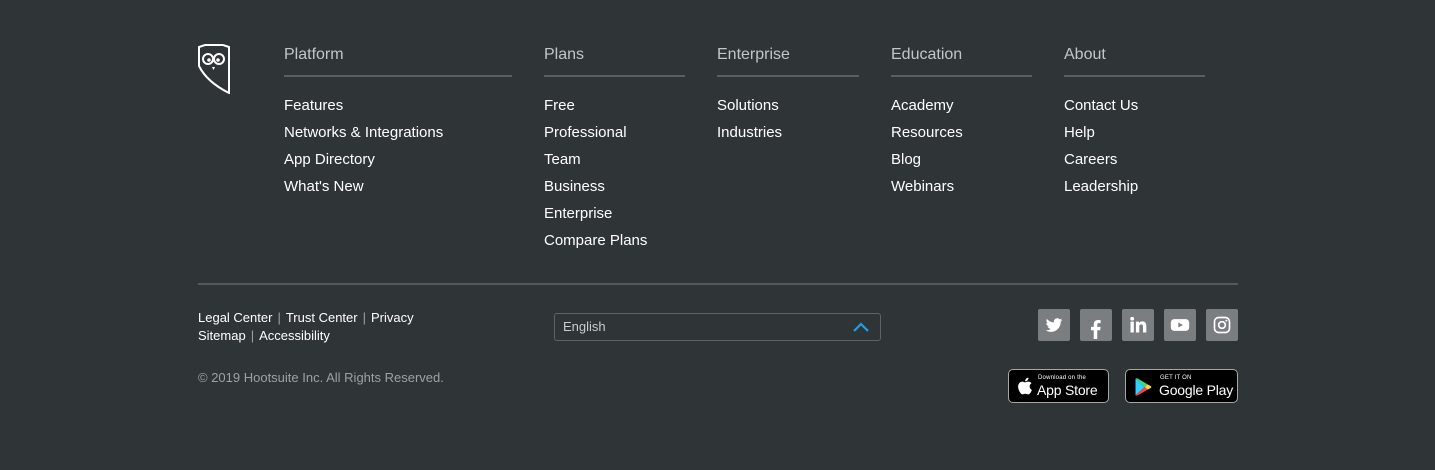 Image resolution: width=1435 pixels, height=470 pixels. What do you see at coordinates (614, 191) in the screenshot?
I see `list-item: Business` at bounding box center [614, 191].